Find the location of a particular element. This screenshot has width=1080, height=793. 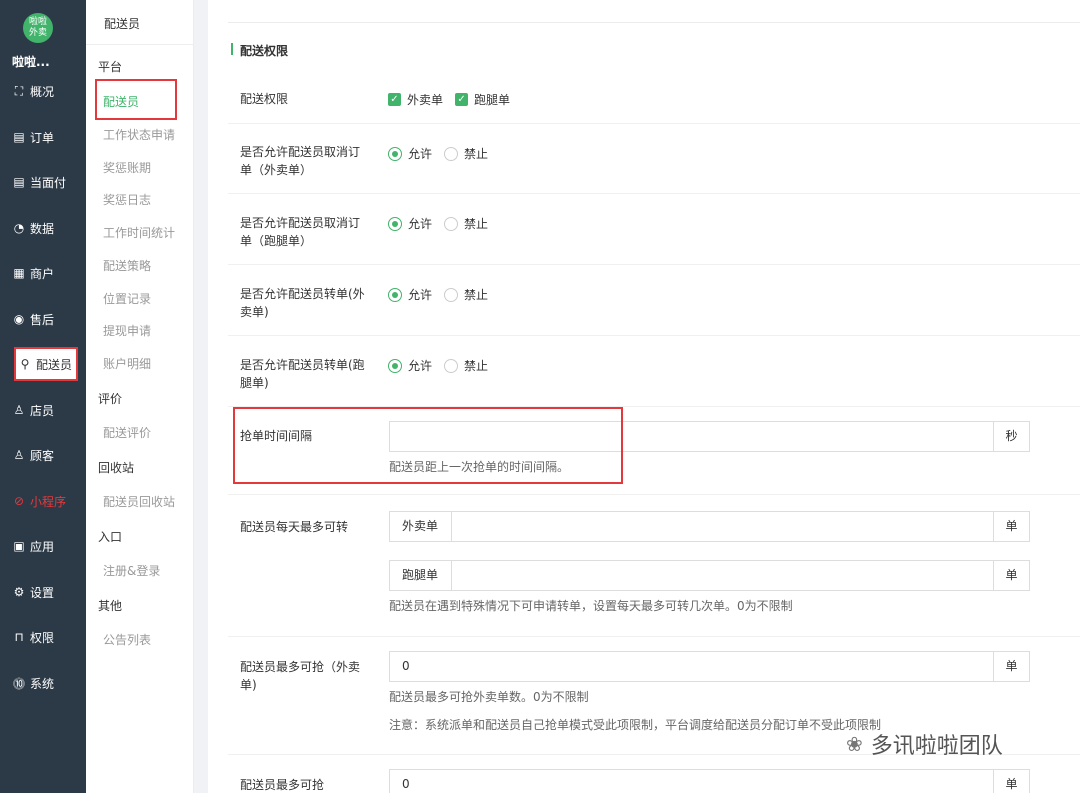

checkbox-errand-label: 跑腿单 is located at coordinates (492, 100).